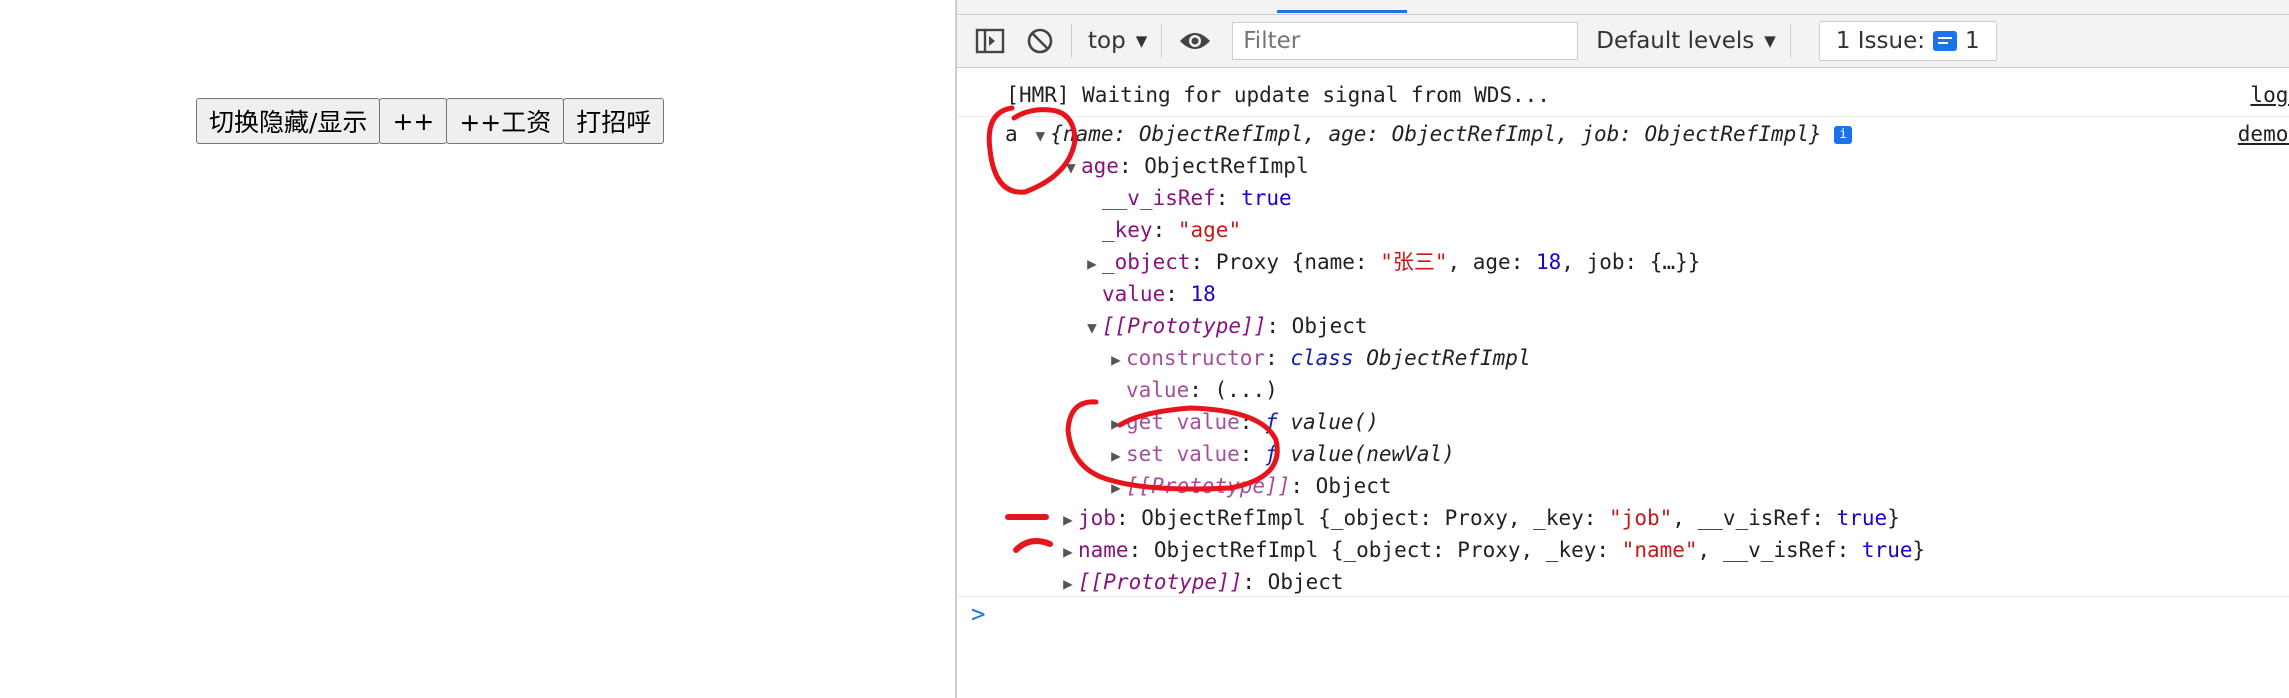  I want to click on toggle-visibility-button: 切换隐藏/显示, so click(288, 121).